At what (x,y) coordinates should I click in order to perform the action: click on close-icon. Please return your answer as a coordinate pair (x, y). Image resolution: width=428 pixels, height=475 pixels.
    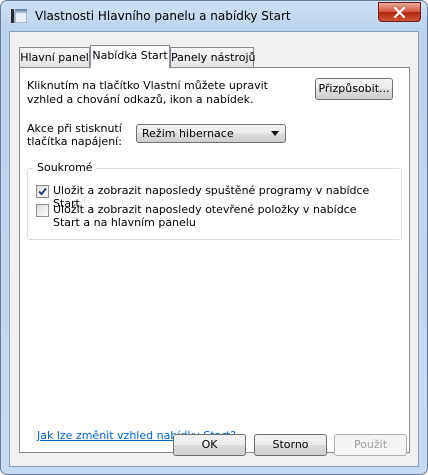
    Looking at the image, I should click on (399, 12).